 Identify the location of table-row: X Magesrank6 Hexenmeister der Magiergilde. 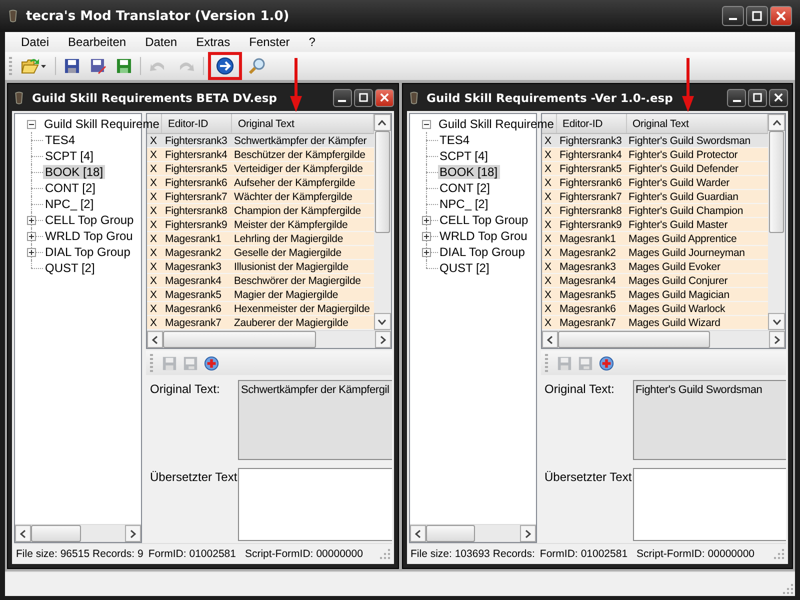
(260, 309).